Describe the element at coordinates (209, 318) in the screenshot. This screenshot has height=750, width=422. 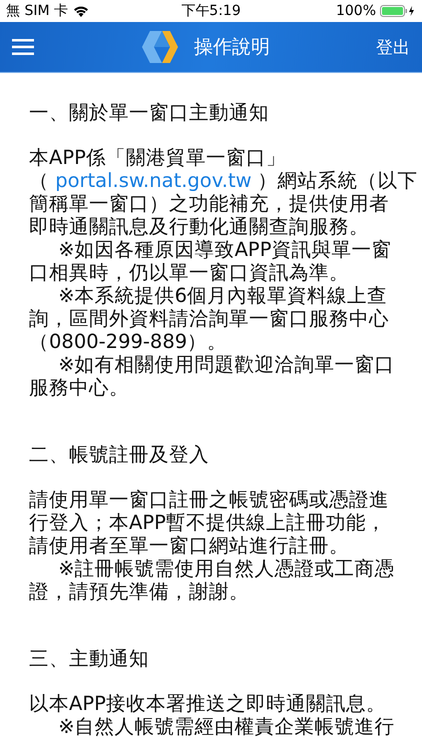
I see `body-paragraph: ※本系統提供6個月內報單資料線上查 詢，區間外資料請洽詢單一窗口服務中心 （0800-299-889）。` at that location.